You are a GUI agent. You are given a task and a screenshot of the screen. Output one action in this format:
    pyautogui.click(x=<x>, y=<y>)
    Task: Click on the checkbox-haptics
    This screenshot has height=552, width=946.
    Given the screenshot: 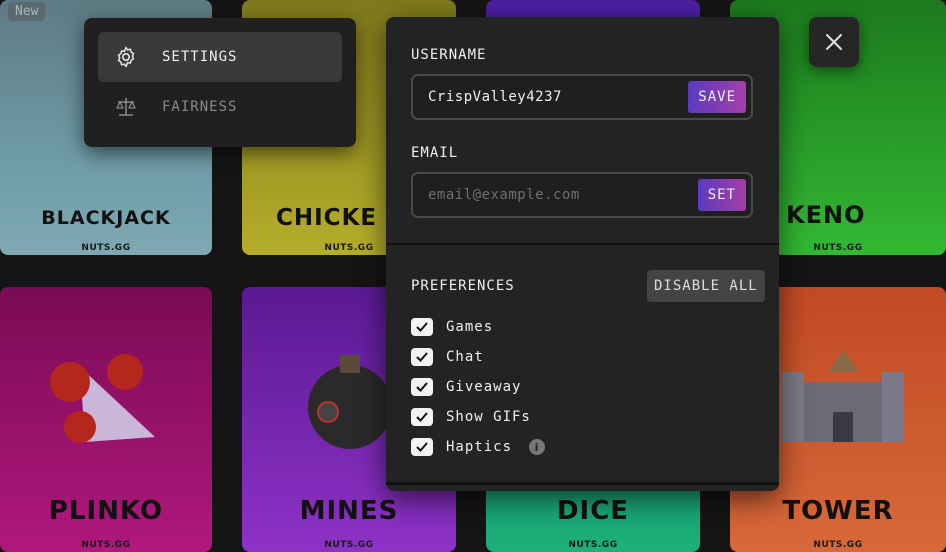 What is the action you would take?
    pyautogui.click(x=422, y=447)
    